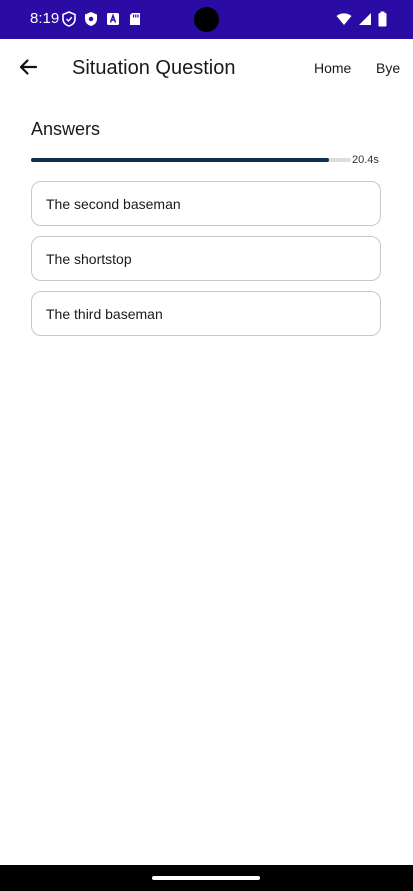 This screenshot has width=413, height=891. I want to click on camera-cutout, so click(206, 19).